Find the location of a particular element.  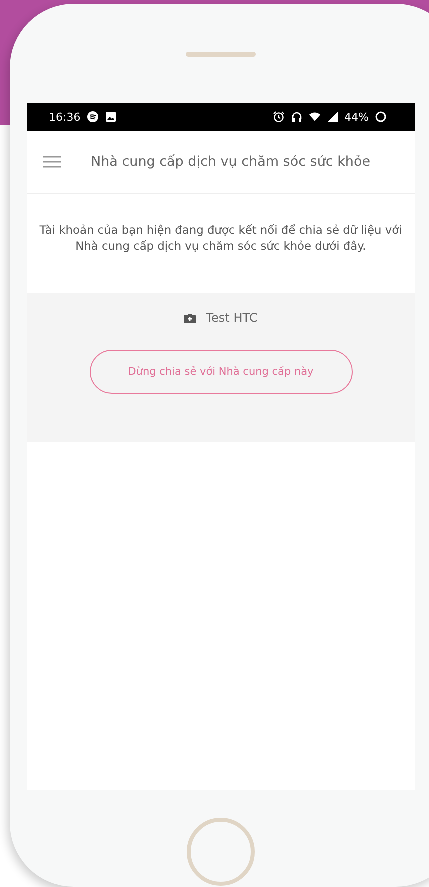

menu-button is located at coordinates (52, 162).